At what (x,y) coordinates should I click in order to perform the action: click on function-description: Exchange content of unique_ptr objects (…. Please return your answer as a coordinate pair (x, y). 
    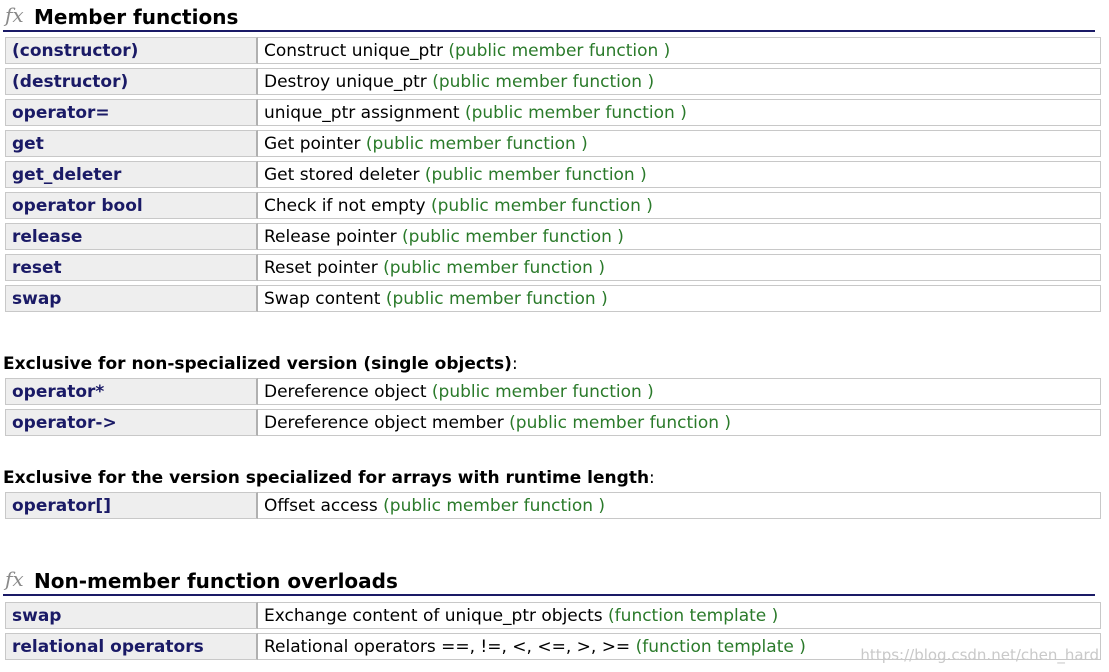
    Looking at the image, I should click on (679, 615).